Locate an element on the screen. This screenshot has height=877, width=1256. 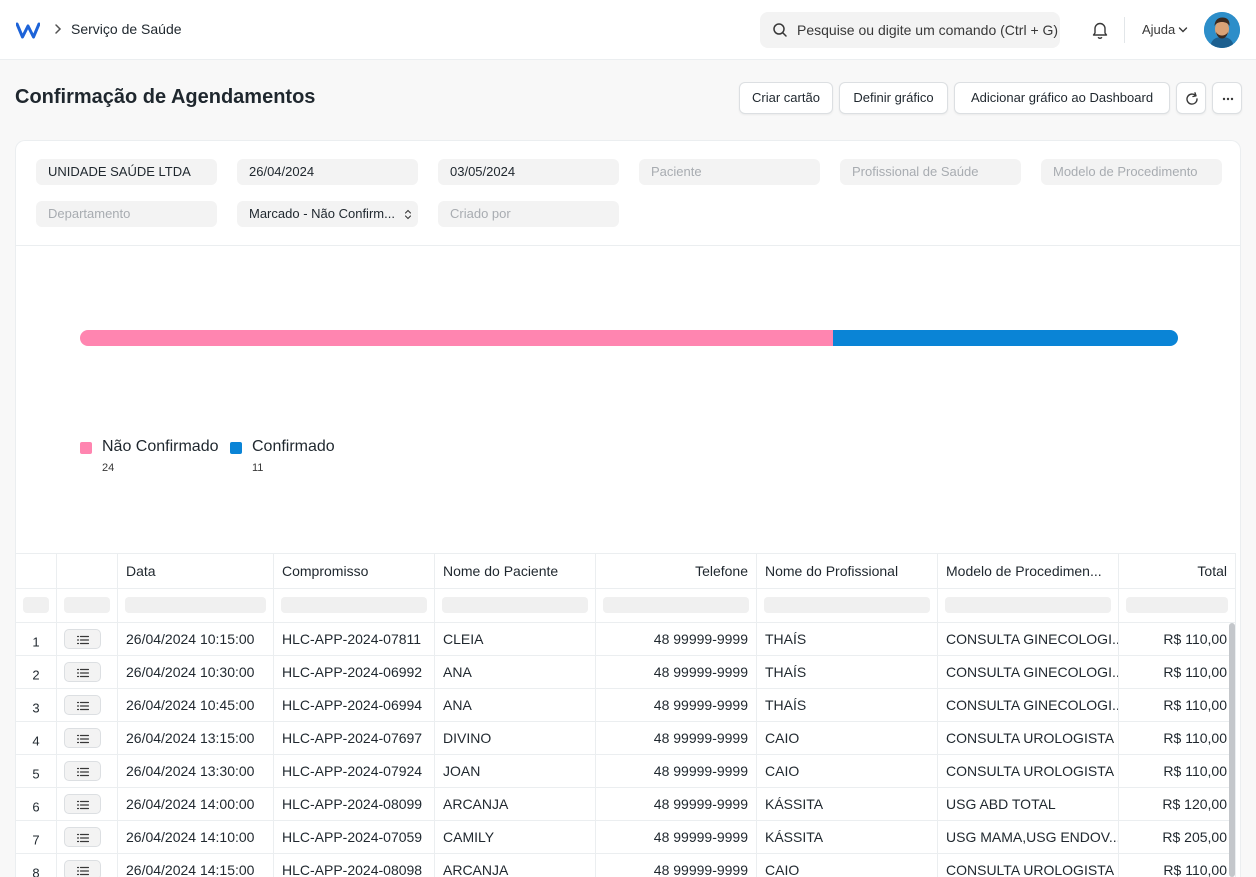
cell-appointment: HLC-APP-2024-07697 is located at coordinates (354, 738).